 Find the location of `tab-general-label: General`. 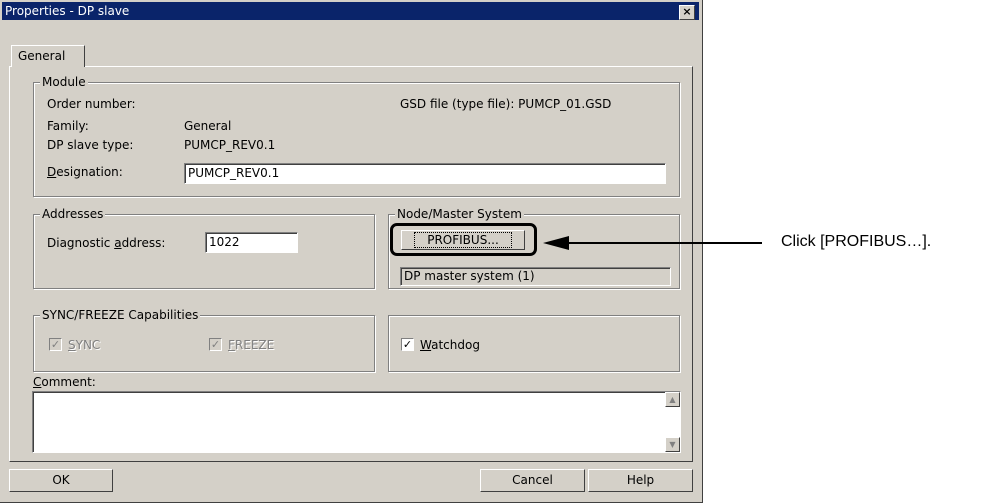

tab-general-label: General is located at coordinates (42, 56).